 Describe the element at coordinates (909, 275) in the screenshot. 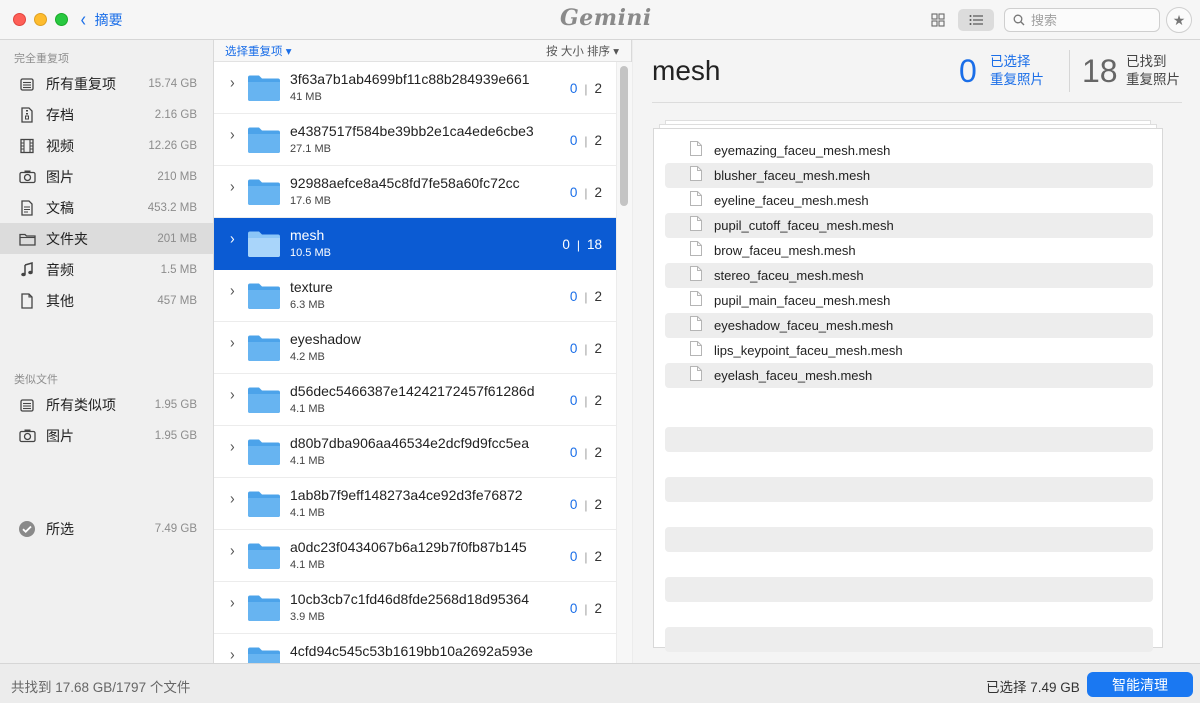

I see `file-row: stereo_faceu_mesh.mesh` at that location.